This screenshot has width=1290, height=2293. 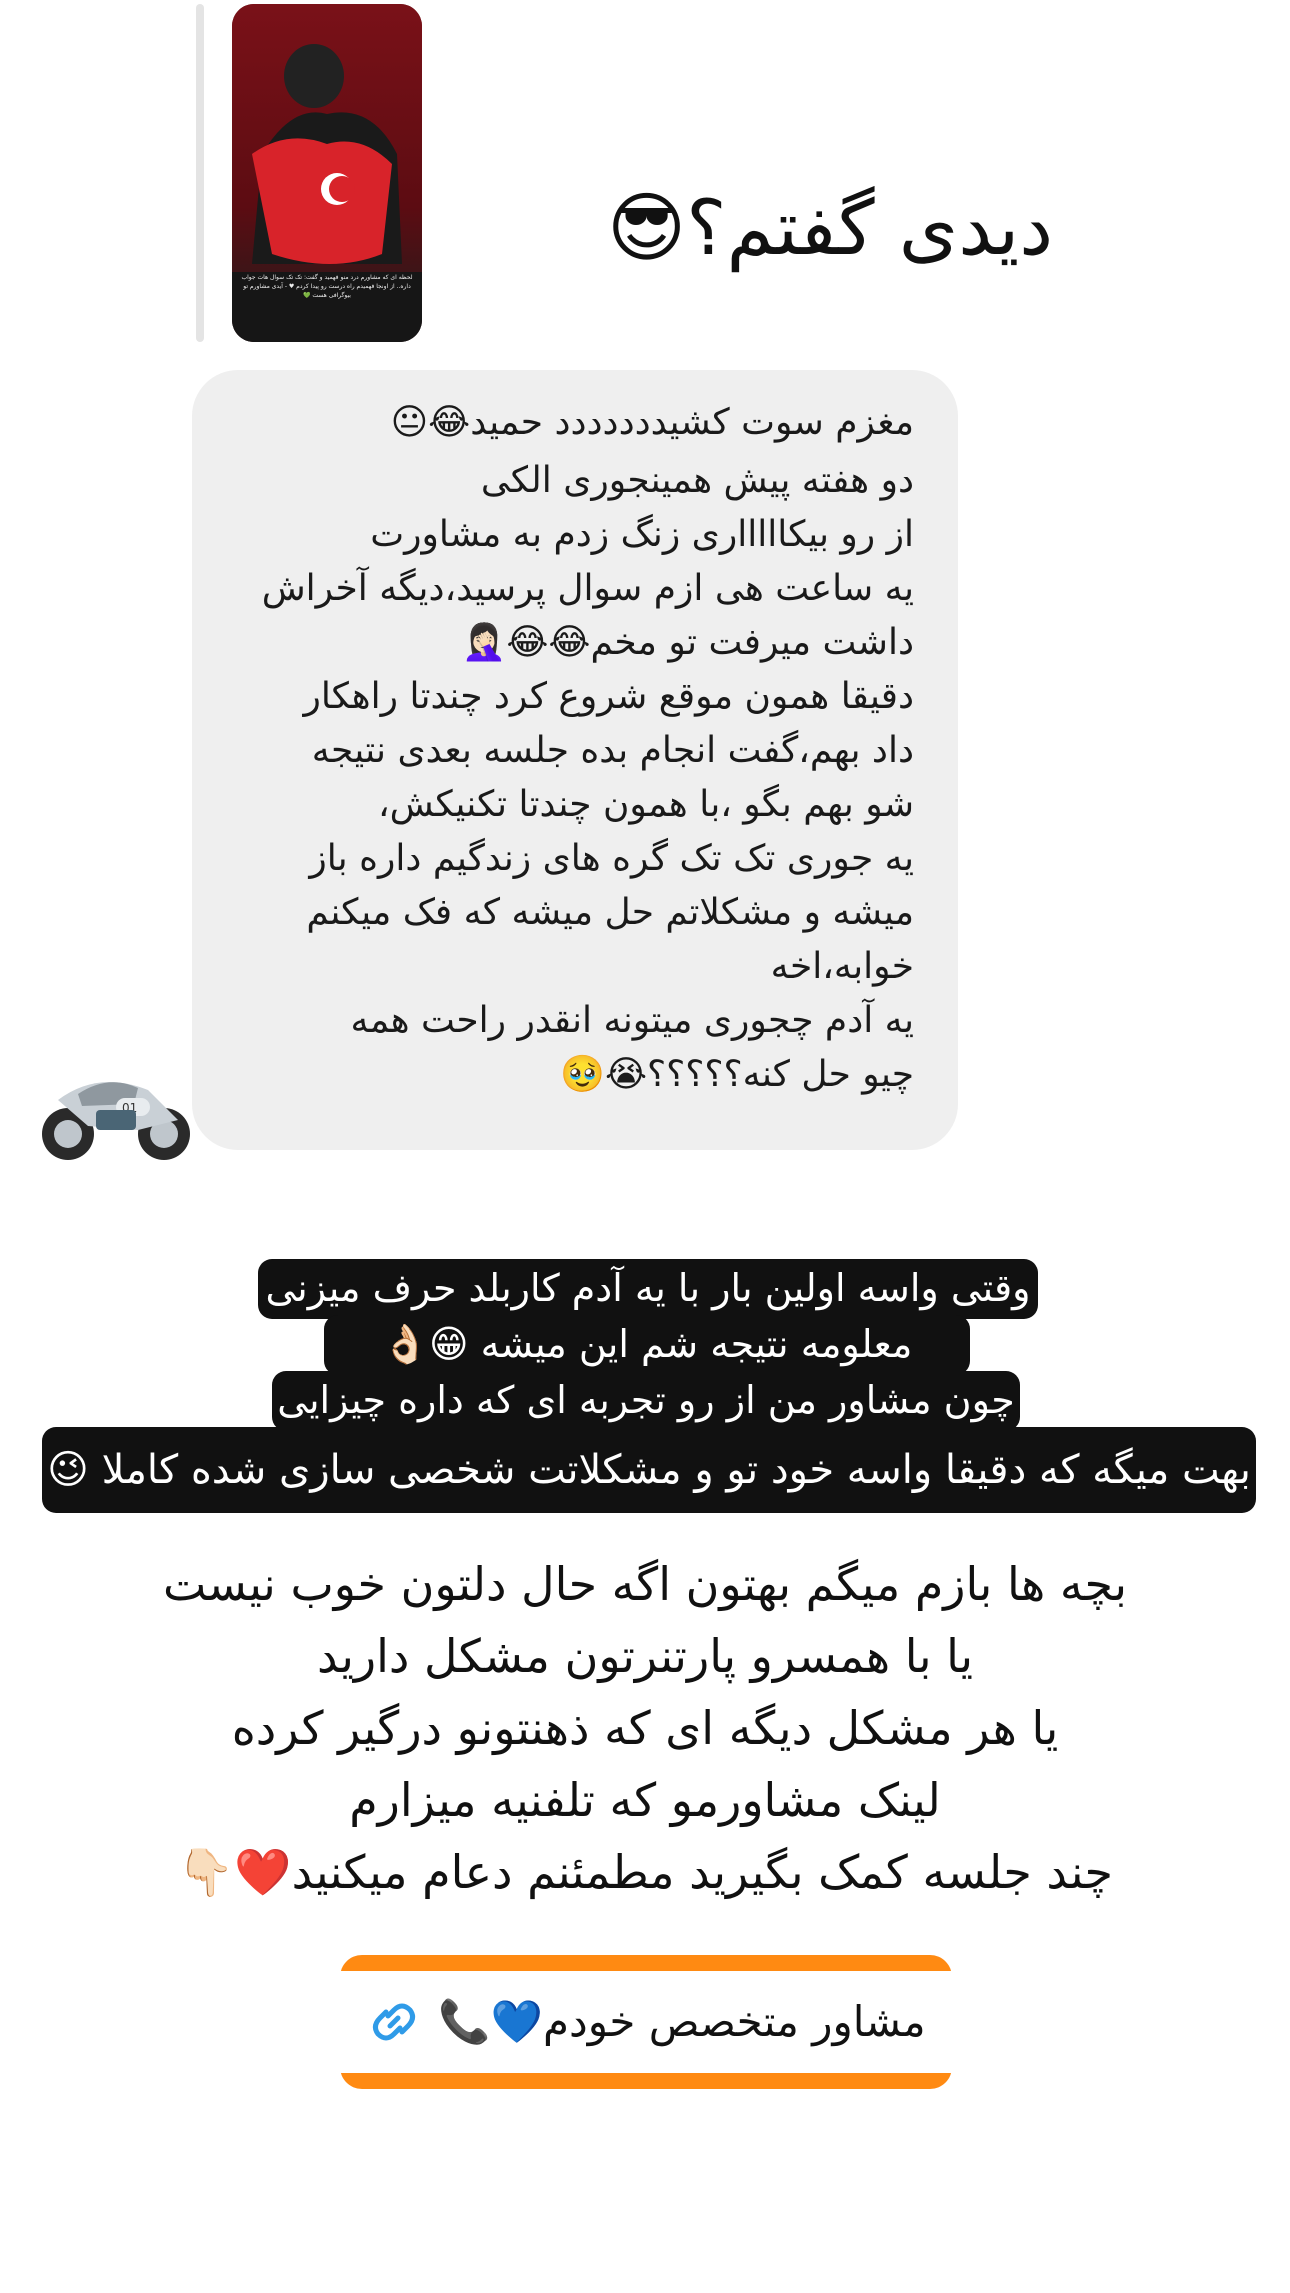 What do you see at coordinates (737, 1074) in the screenshot?
I see `message-line: چیو حل کنه؟؟؟؟؟😭🥹` at bounding box center [737, 1074].